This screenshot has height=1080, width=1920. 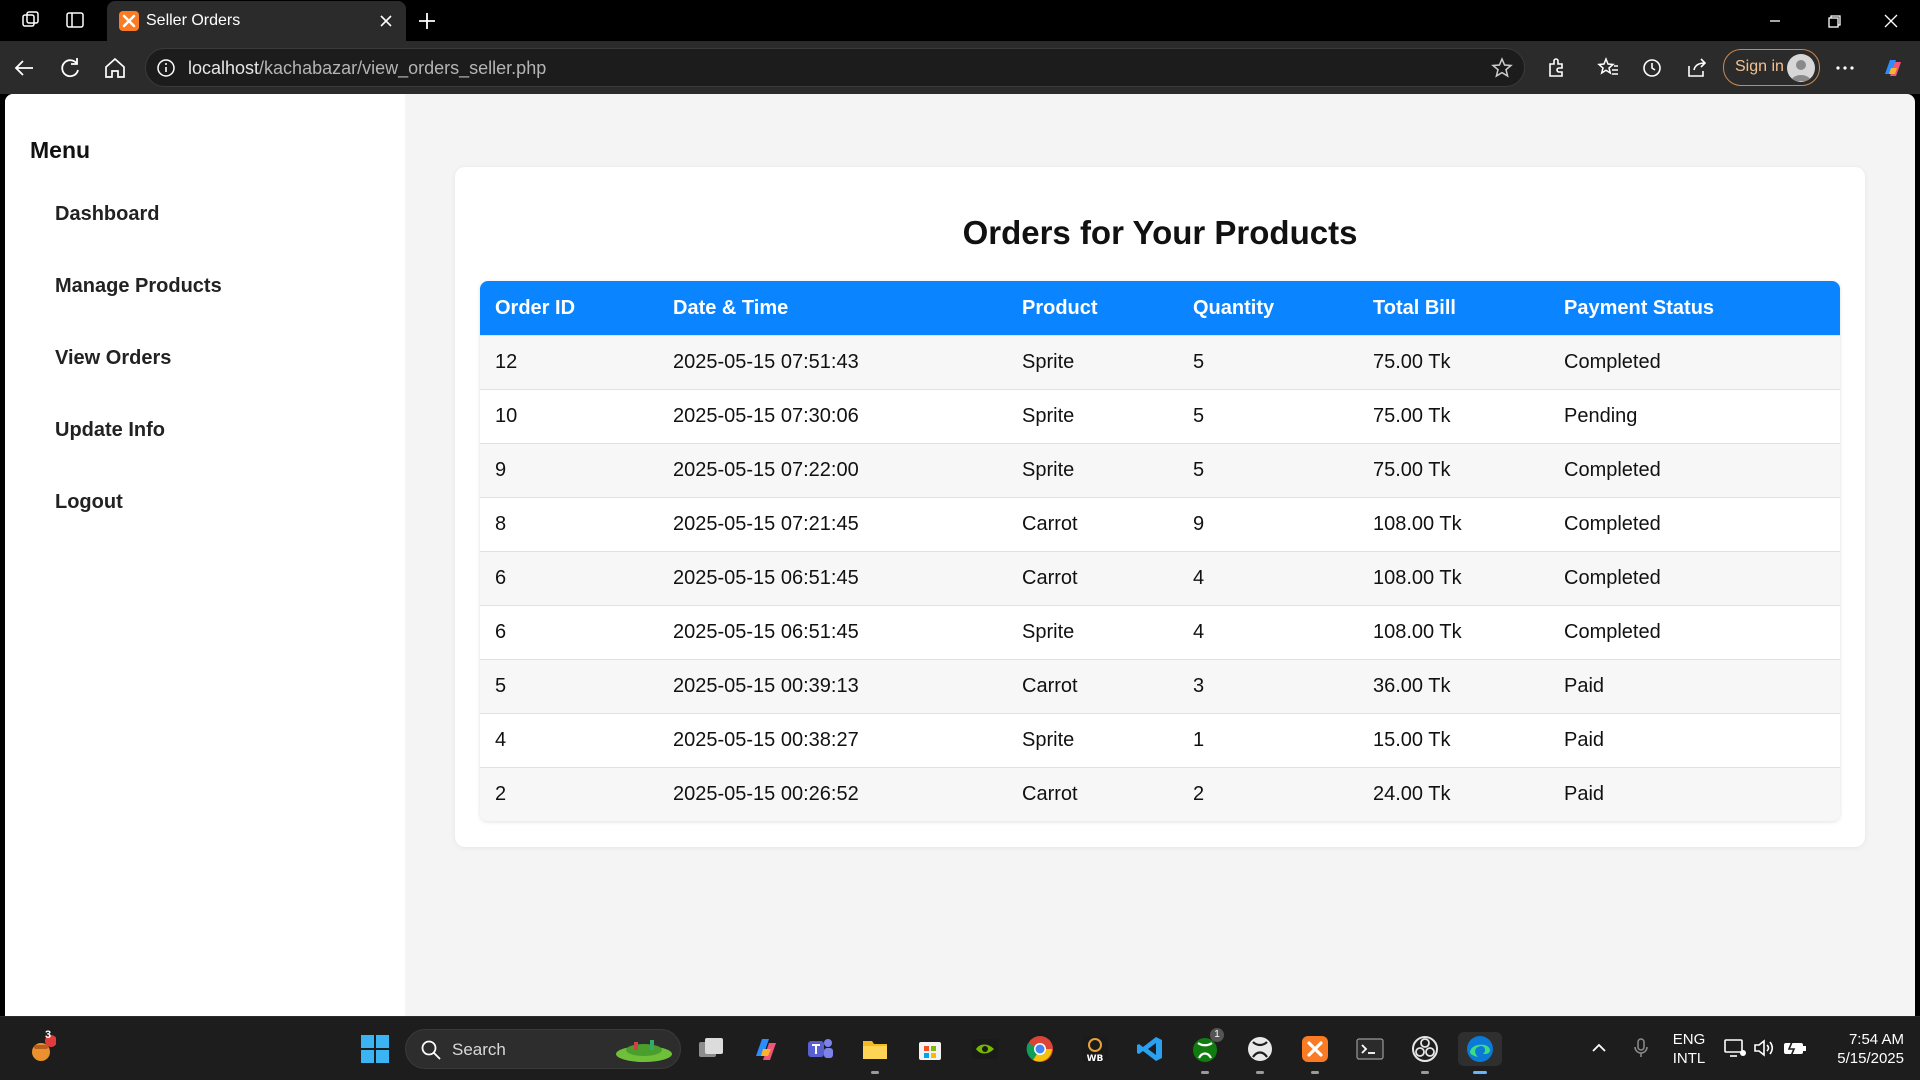 What do you see at coordinates (193, 20) in the screenshot?
I see `tab-title: Seller Orders` at bounding box center [193, 20].